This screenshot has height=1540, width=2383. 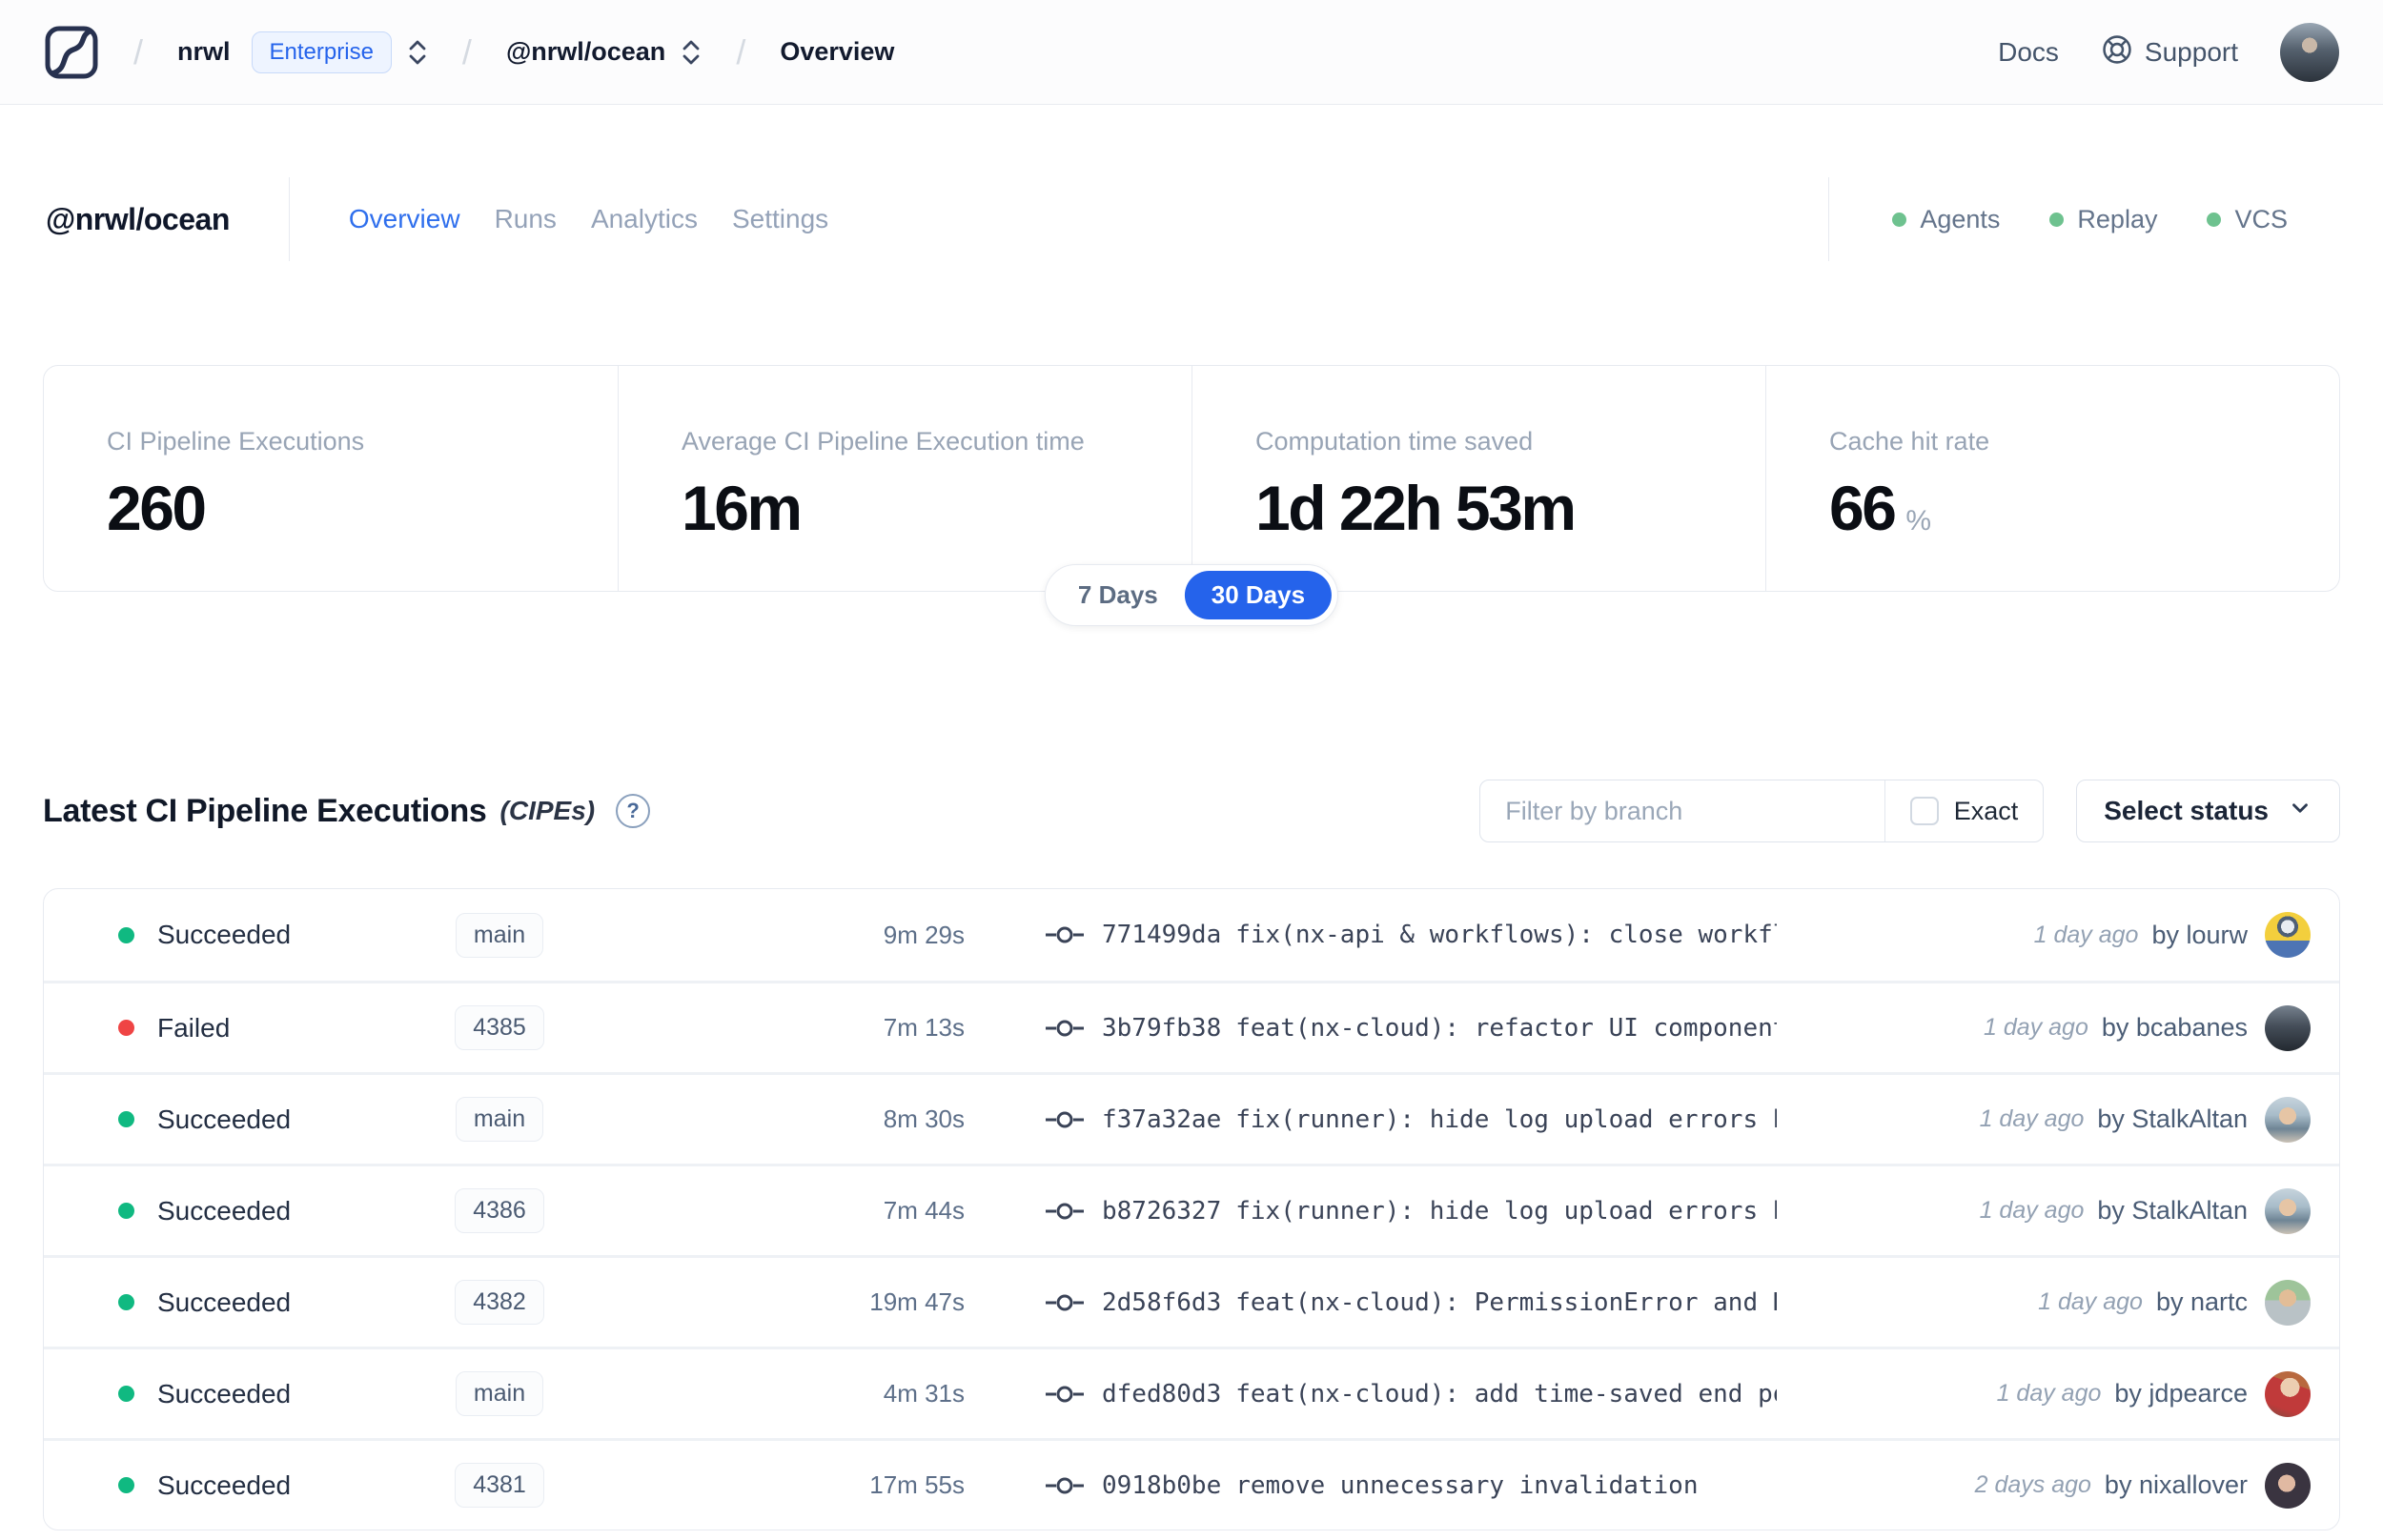 I want to click on support-link: Support, so click(x=2170, y=52).